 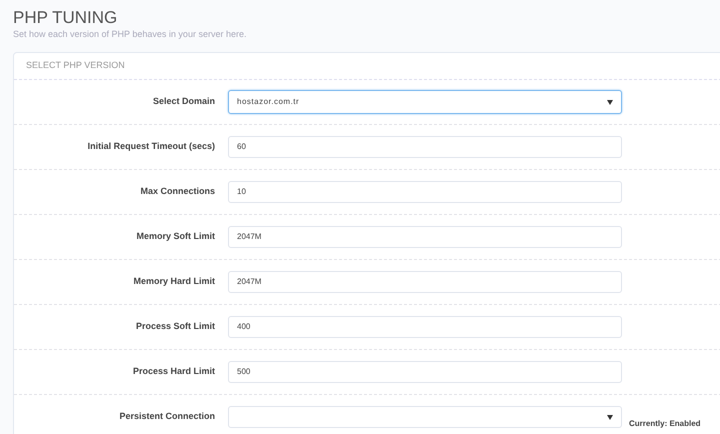 I want to click on field-label: Initial Request Timeout (secs), so click(x=151, y=147).